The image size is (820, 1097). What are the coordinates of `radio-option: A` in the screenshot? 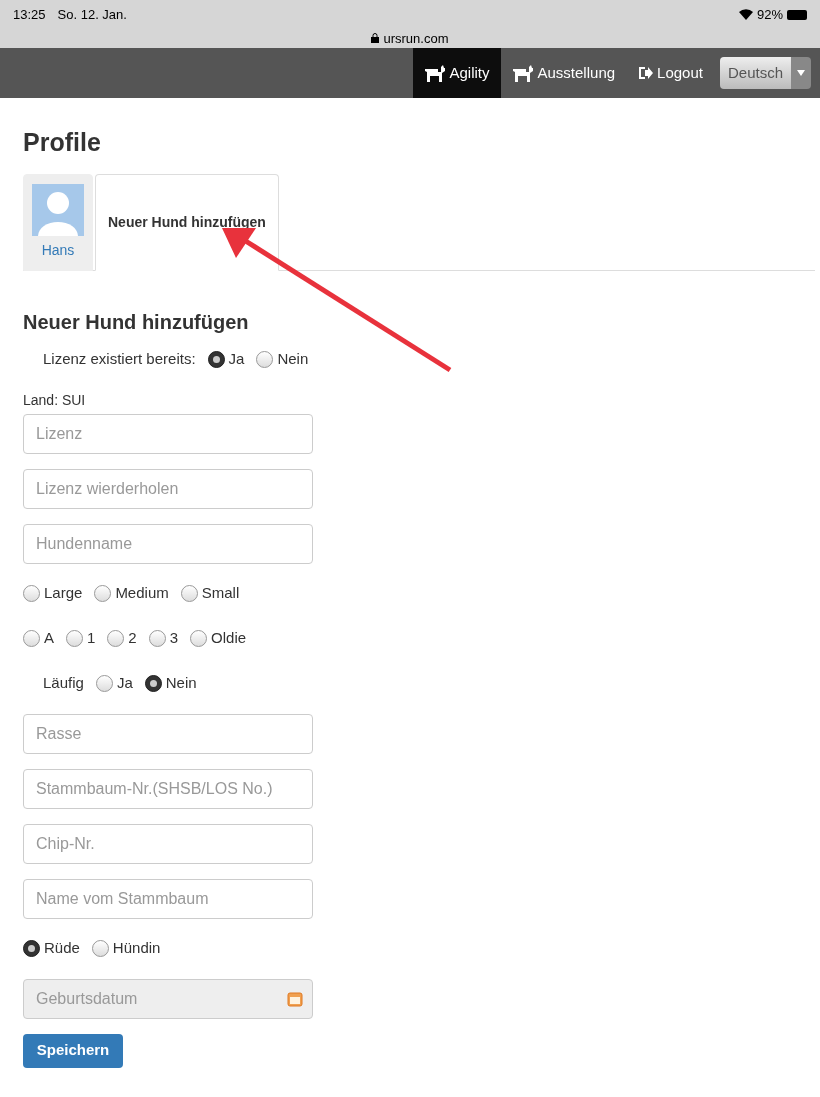 It's located at (38, 638).